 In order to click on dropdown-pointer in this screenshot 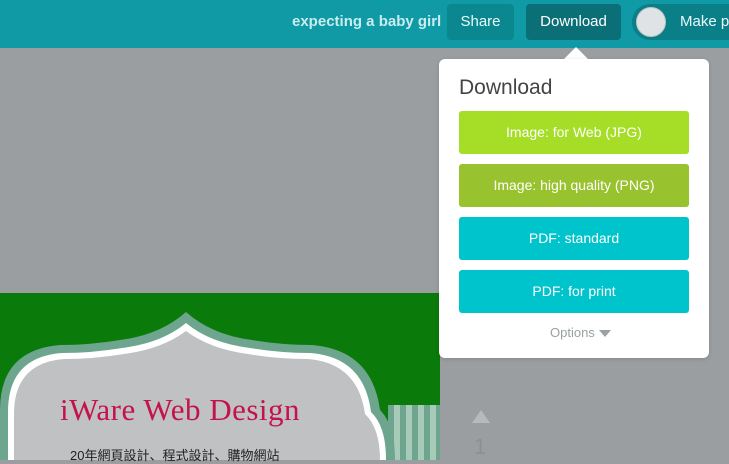, I will do `click(576, 53)`.